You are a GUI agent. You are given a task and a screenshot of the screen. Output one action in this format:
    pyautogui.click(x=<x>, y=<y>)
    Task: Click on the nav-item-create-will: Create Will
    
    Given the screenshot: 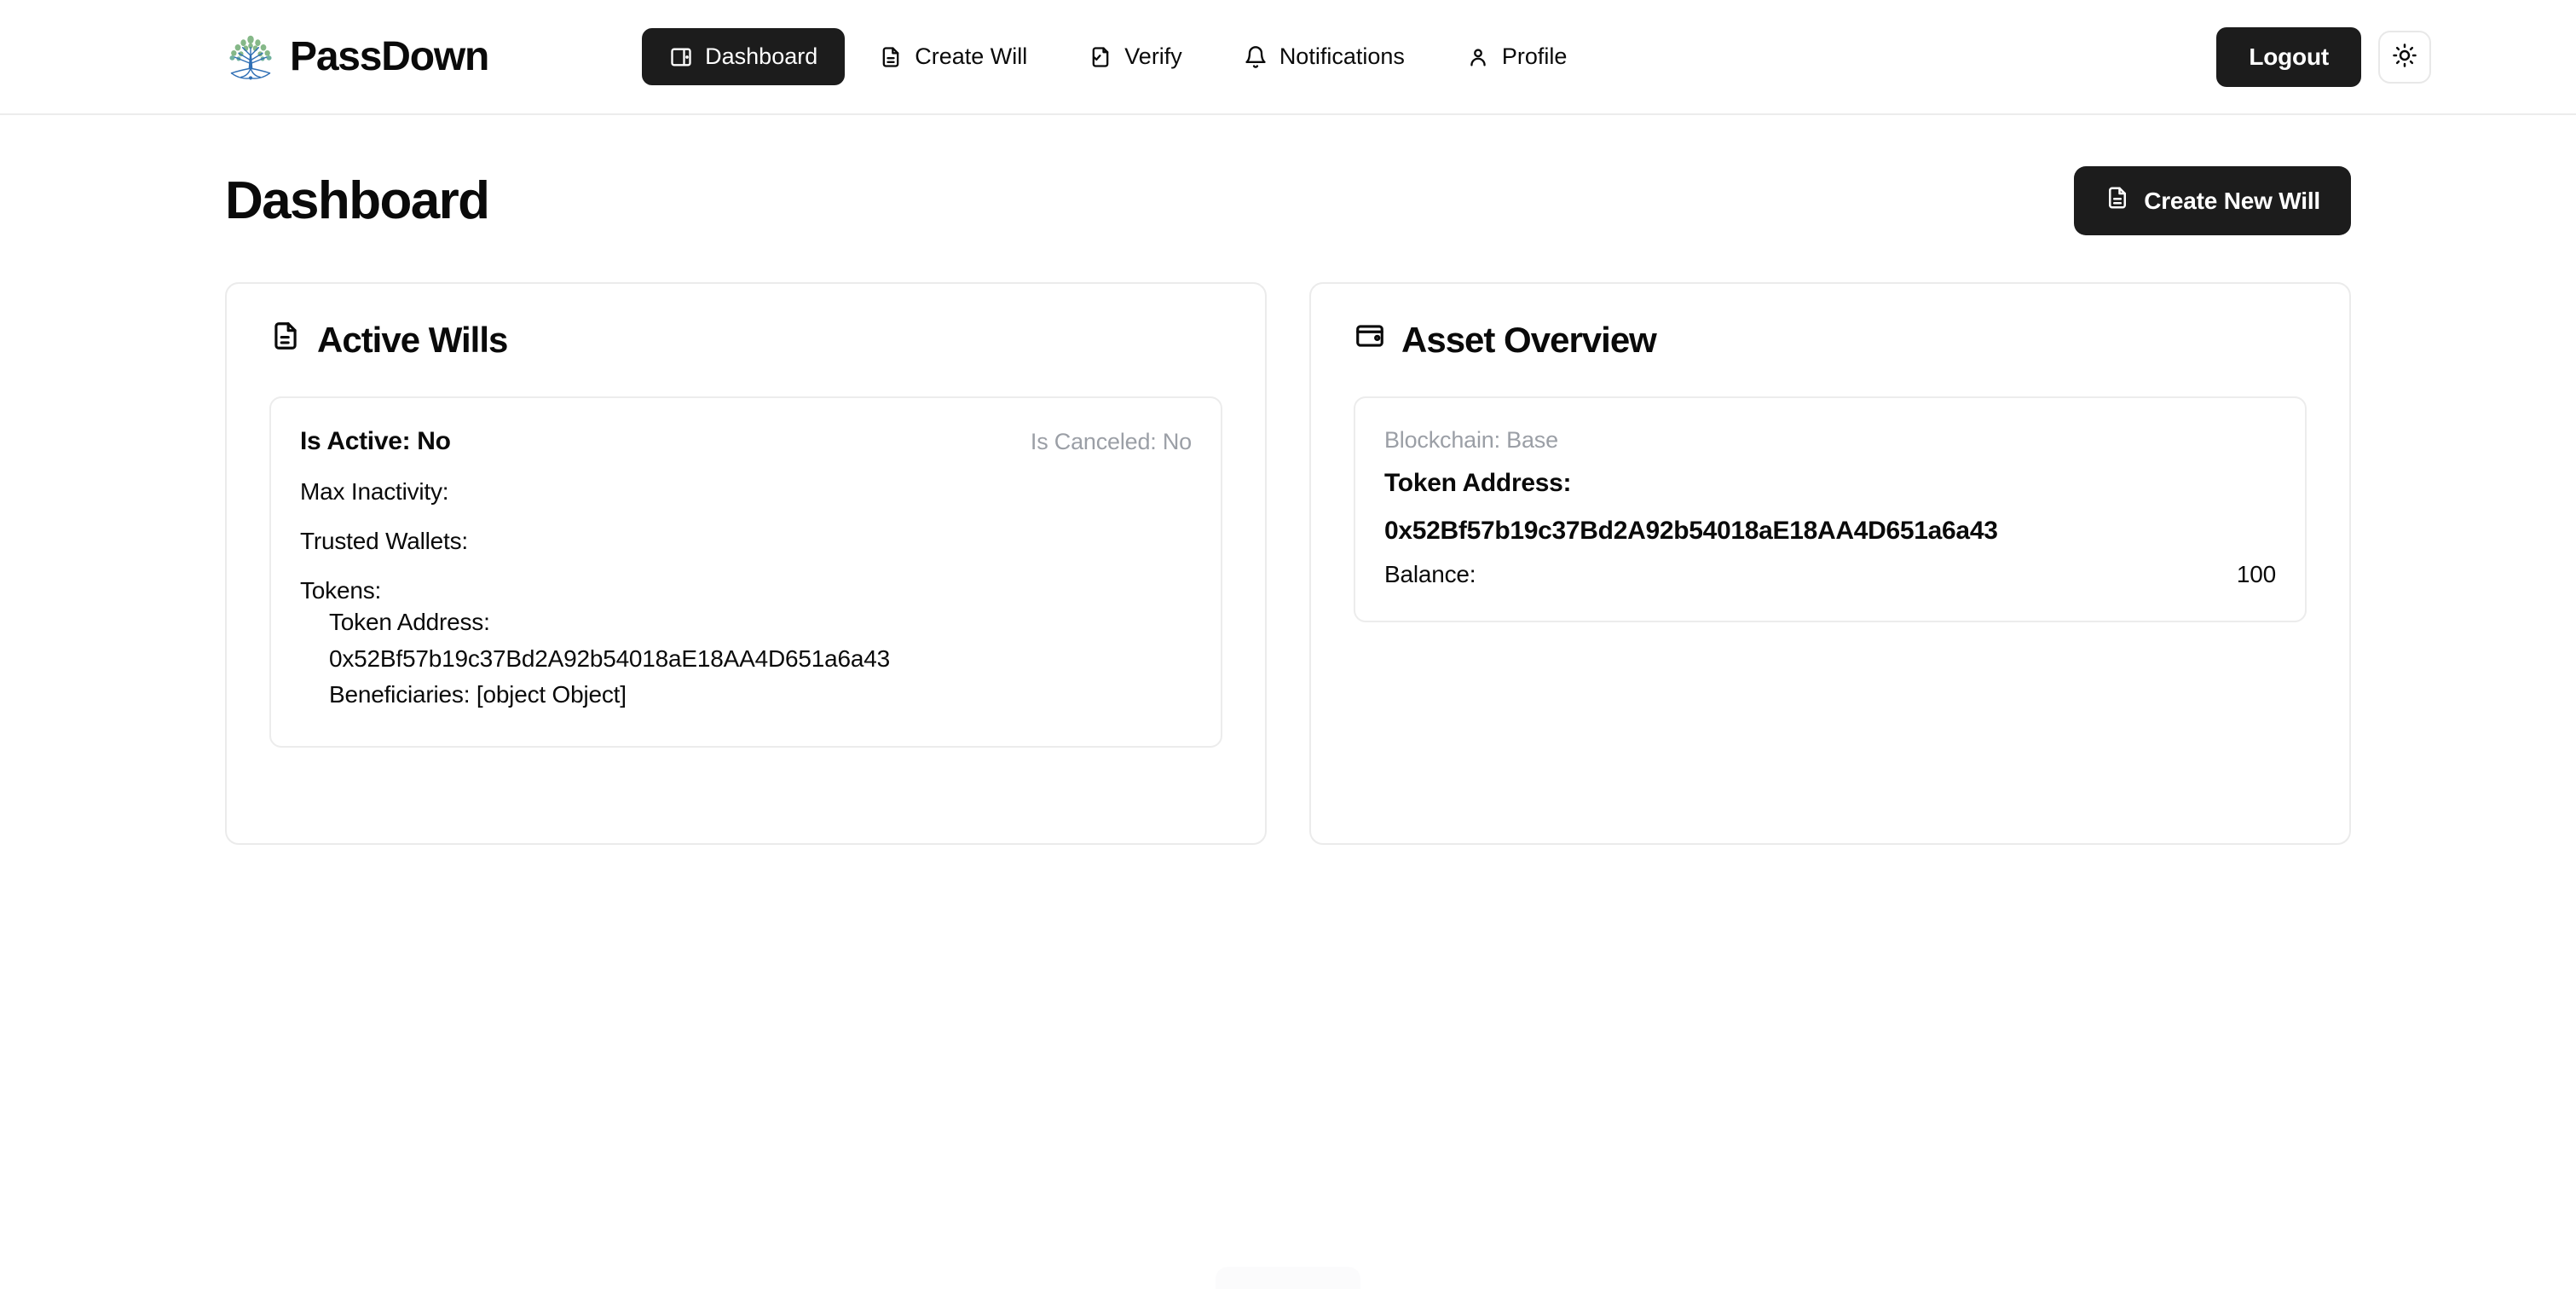 What is the action you would take?
    pyautogui.click(x=953, y=56)
    